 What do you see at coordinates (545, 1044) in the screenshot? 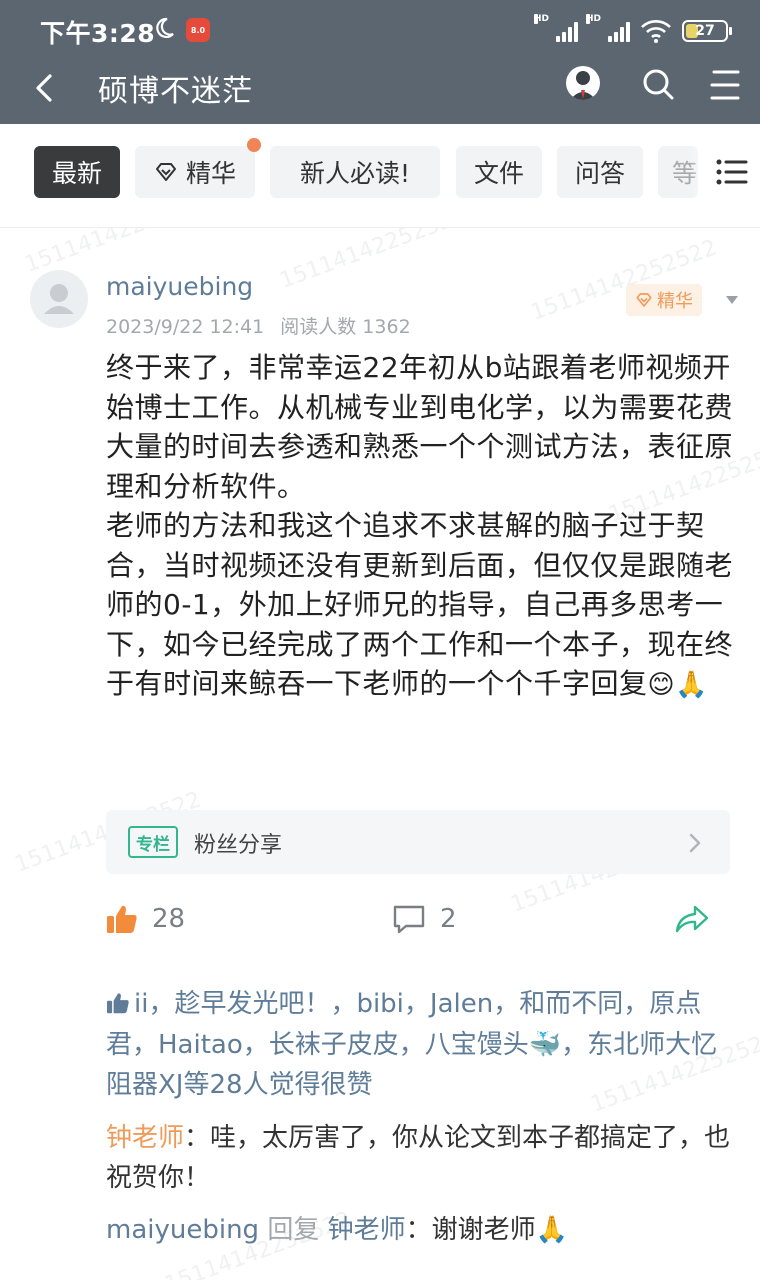
I see `whale-emoji: 🐳` at bounding box center [545, 1044].